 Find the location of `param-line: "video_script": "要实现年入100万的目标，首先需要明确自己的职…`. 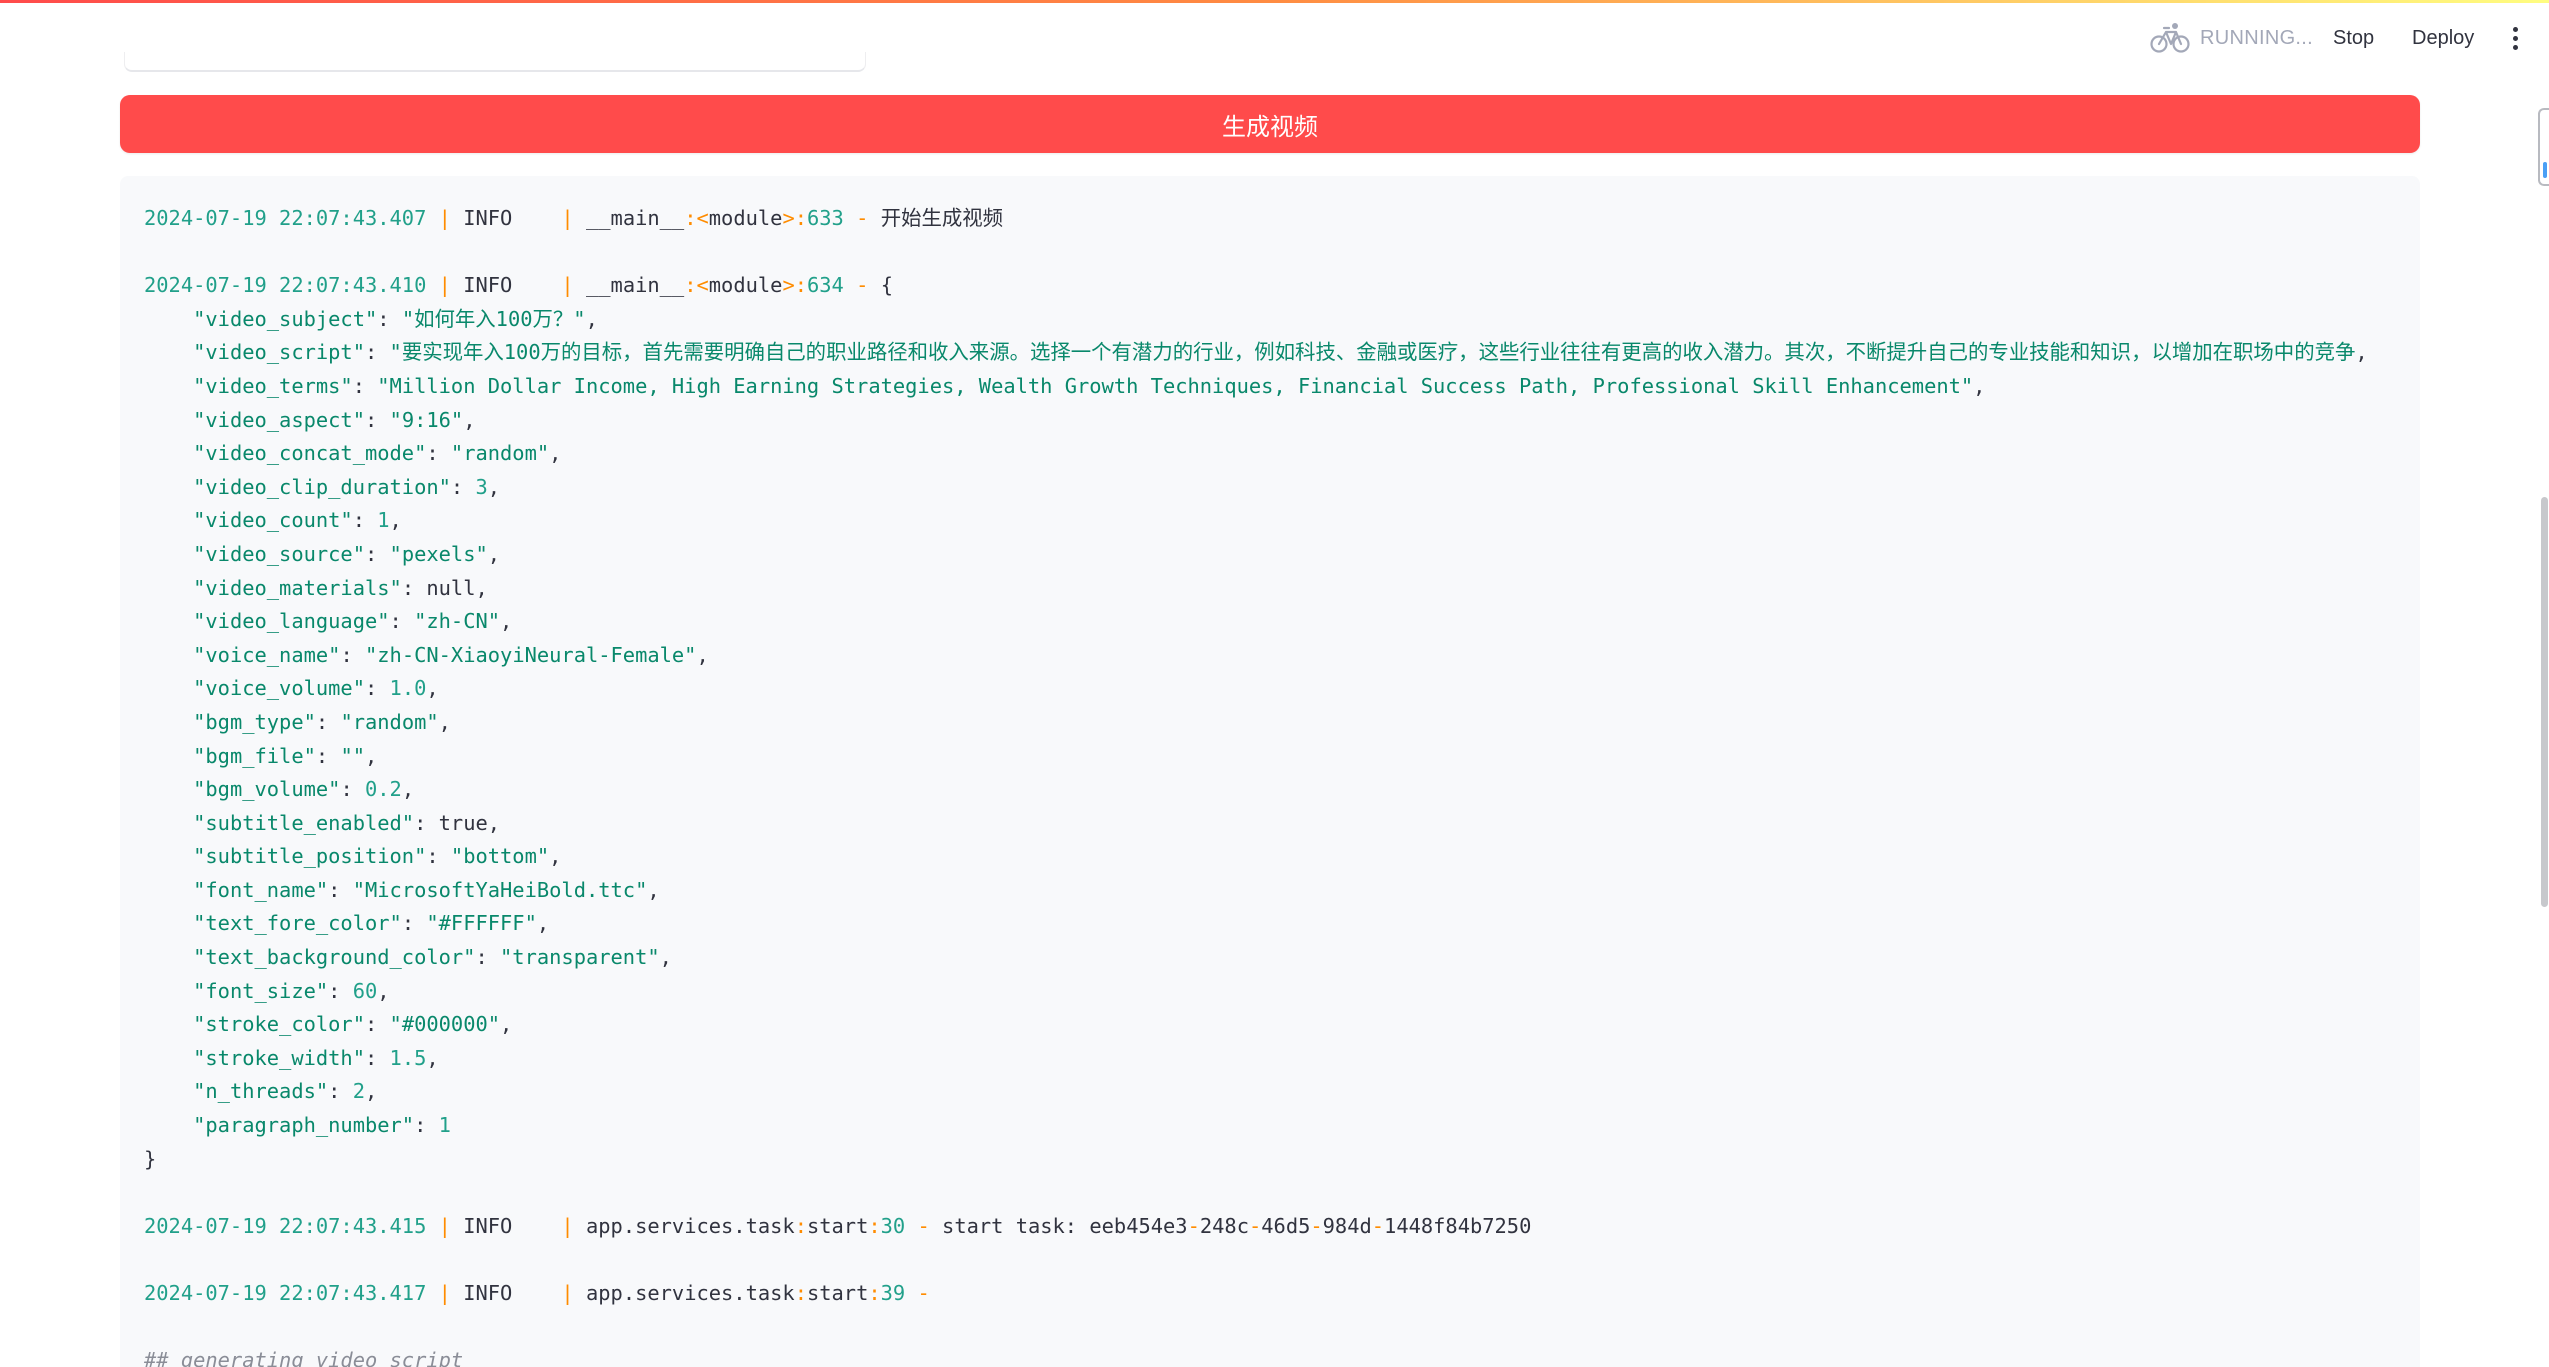

param-line: "video_script": "要实现年入100万的目标，首先需要明确自己的职… is located at coordinates (1282, 353).